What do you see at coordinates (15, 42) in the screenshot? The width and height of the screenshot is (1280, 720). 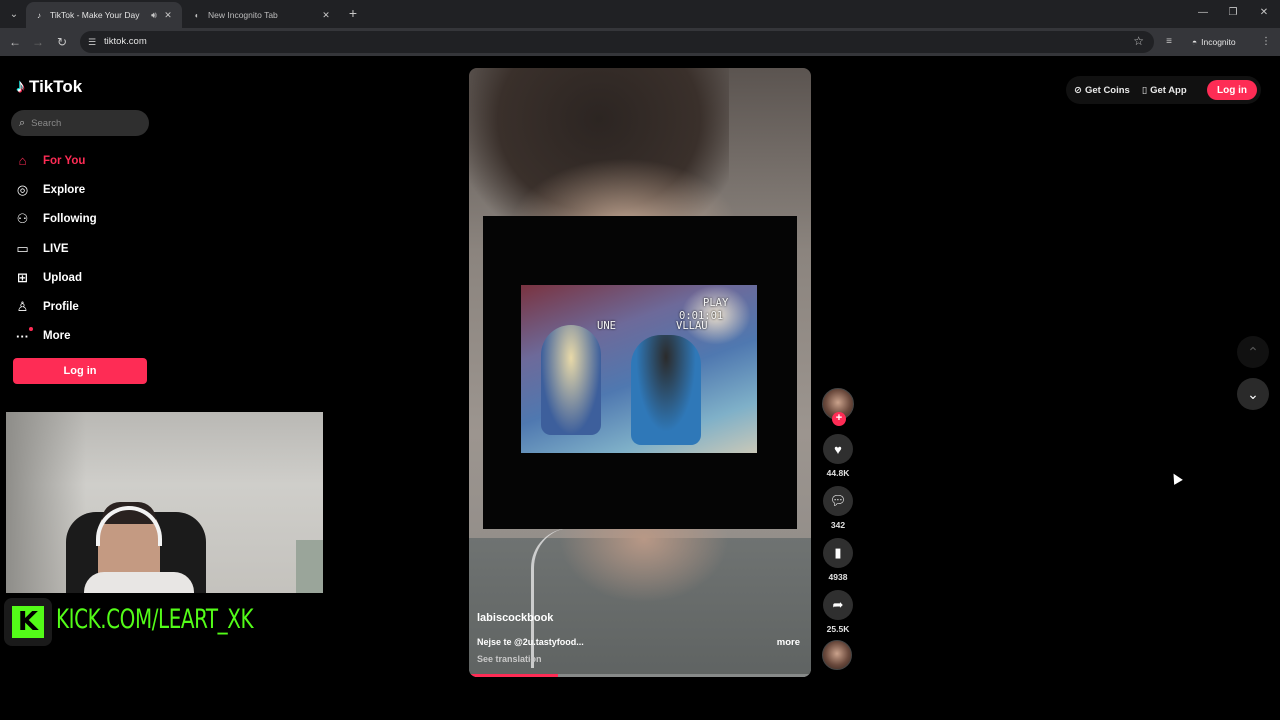 I see `back-icon: ←` at bounding box center [15, 42].